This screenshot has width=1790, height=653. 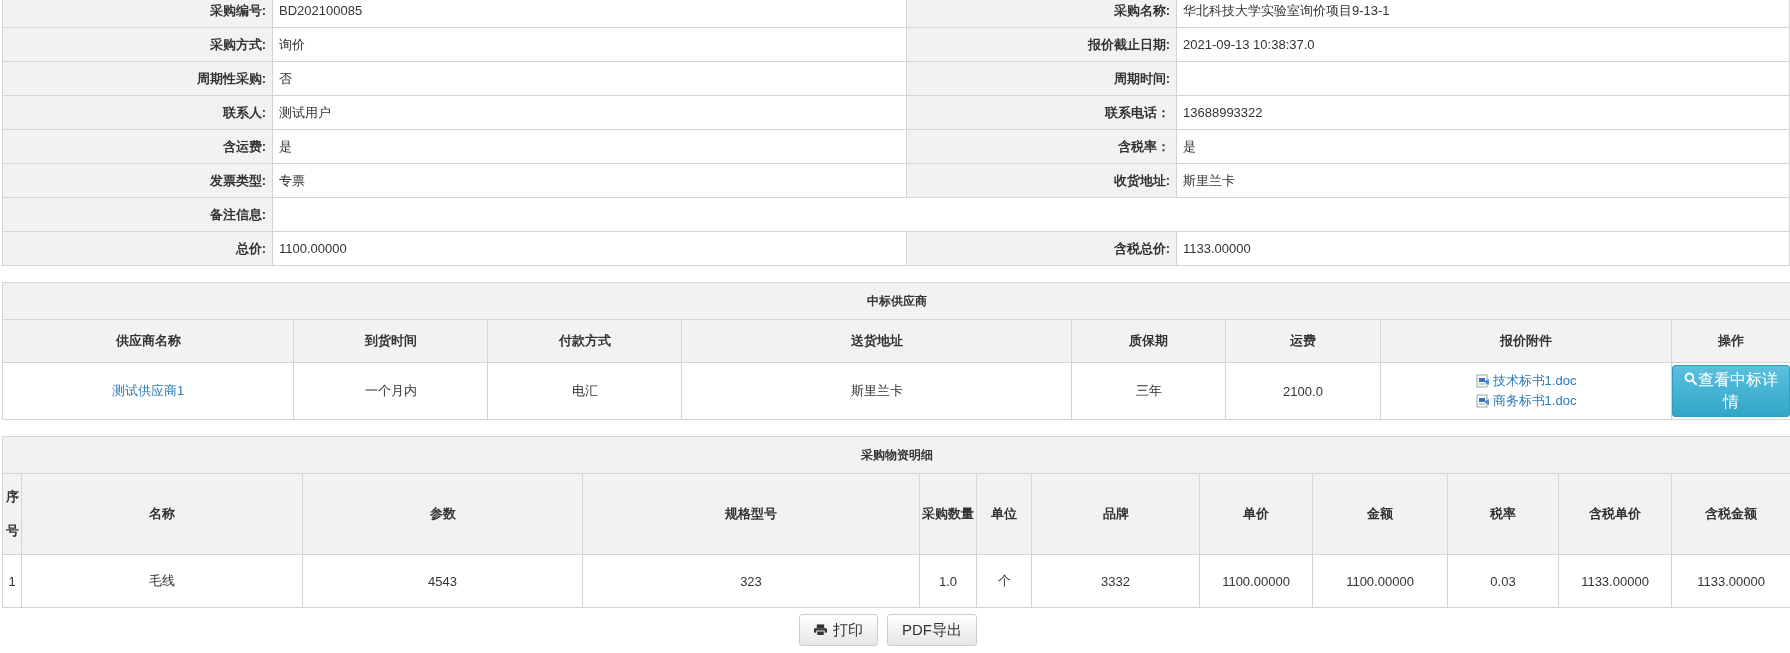 I want to click on field-value: 测试用户, so click(x=589, y=112).